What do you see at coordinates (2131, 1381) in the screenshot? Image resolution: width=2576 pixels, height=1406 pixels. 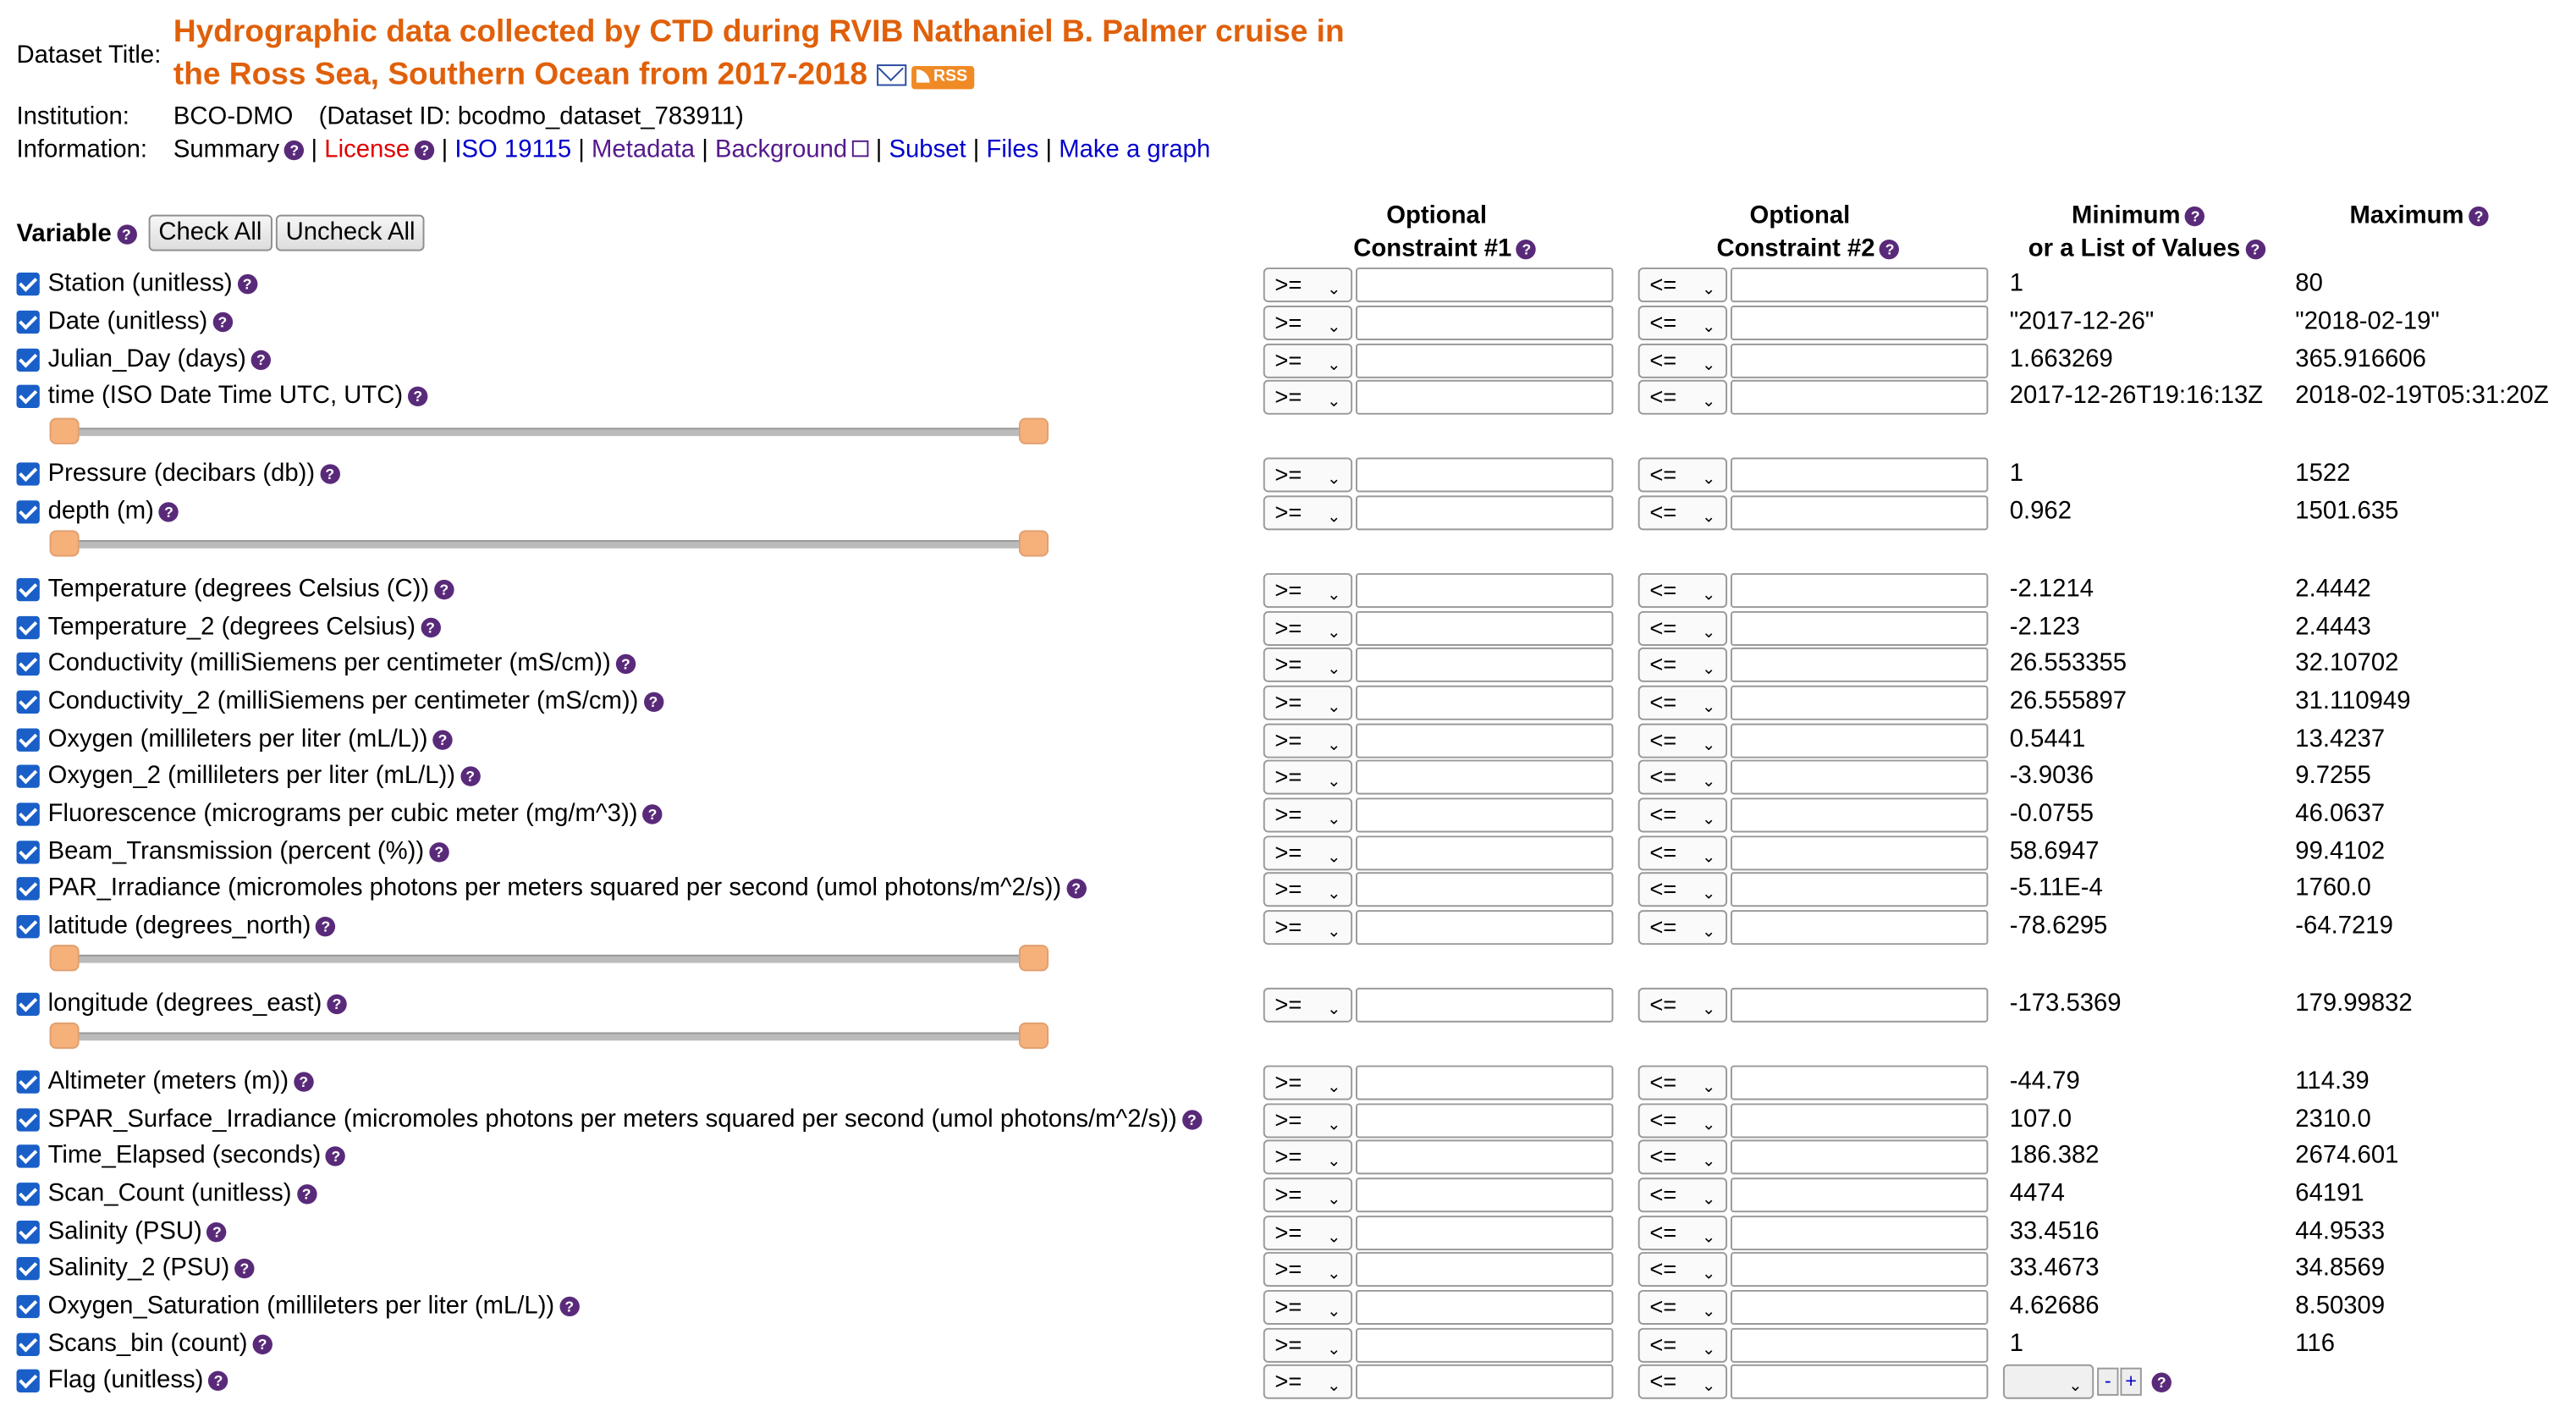 I see `flag-plus-button: +` at bounding box center [2131, 1381].